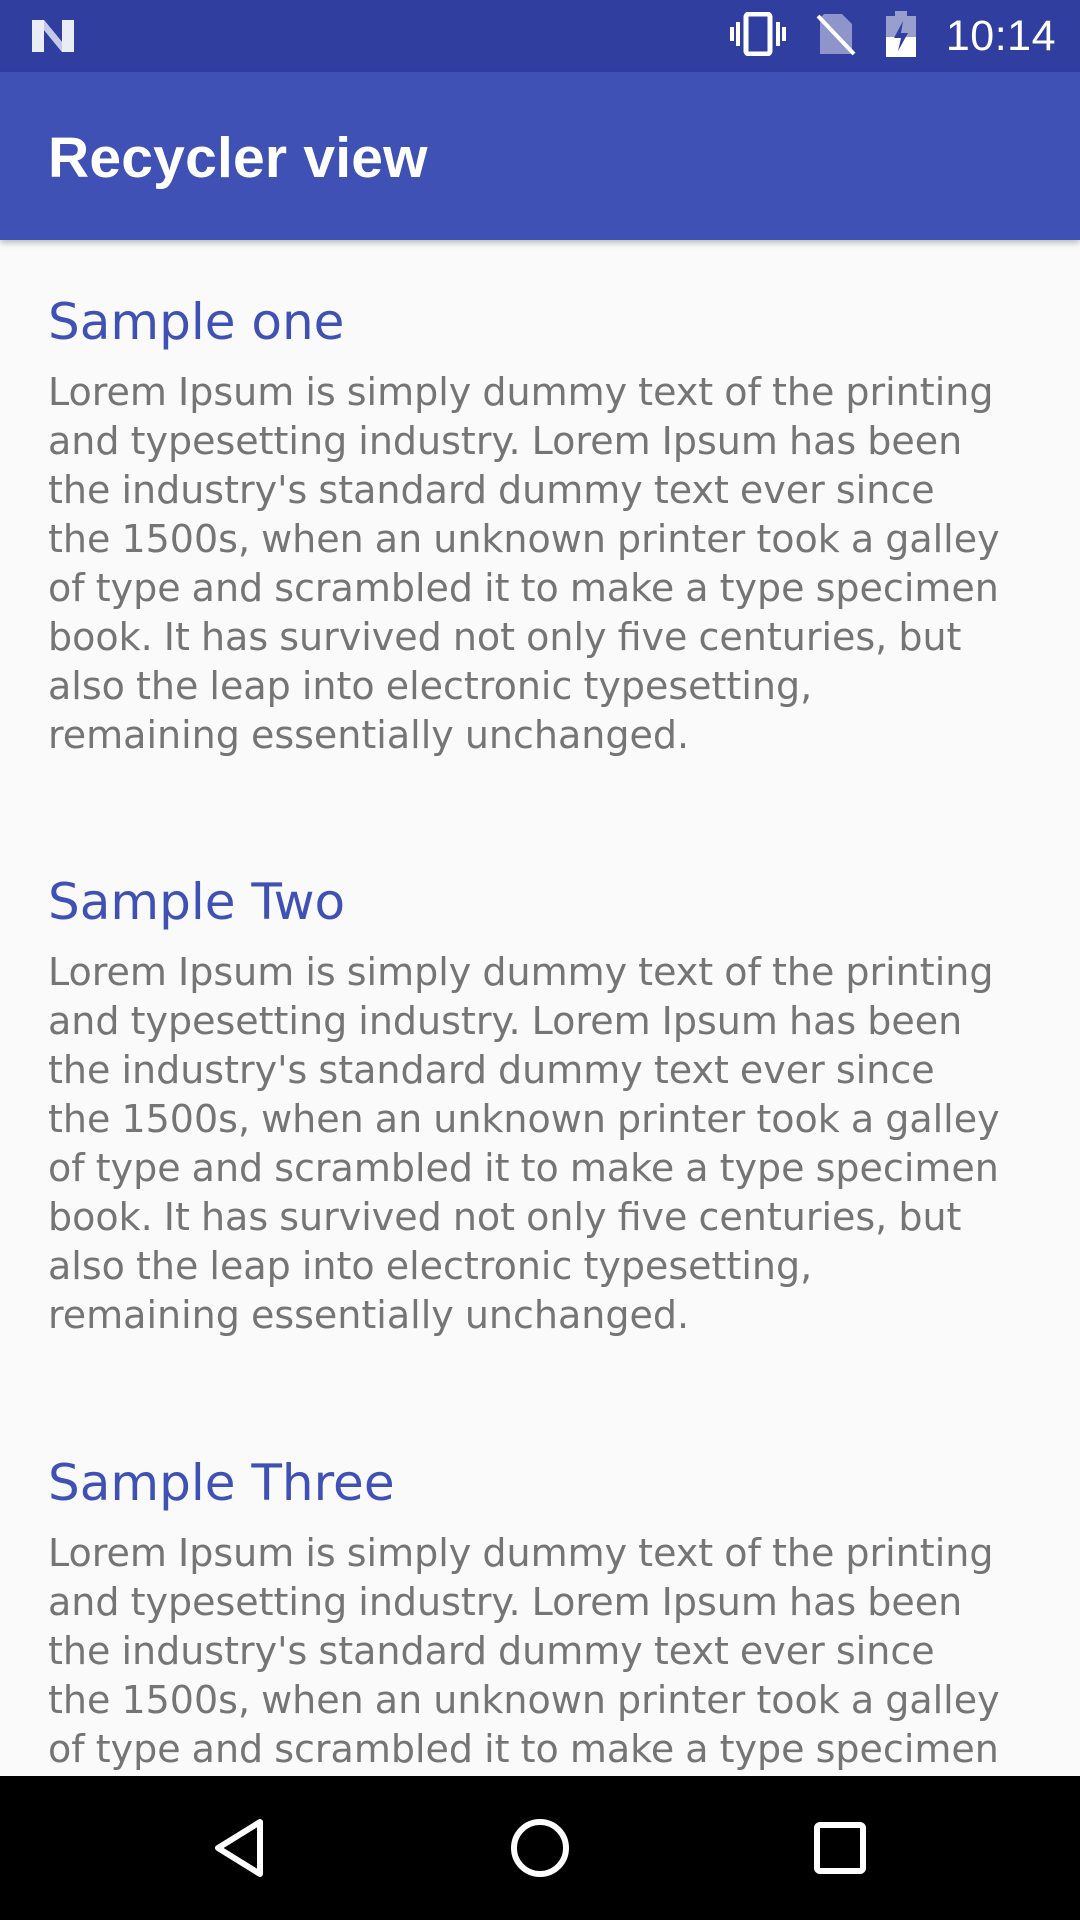  I want to click on status-time: 10:14, so click(1000, 35).